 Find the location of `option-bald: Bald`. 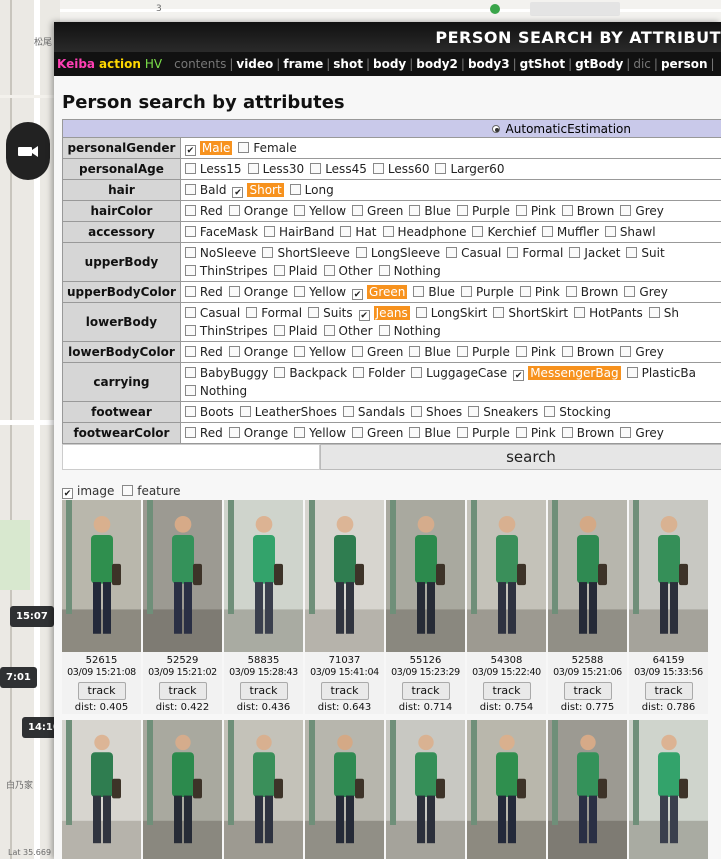

option-bald: Bald is located at coordinates (205, 190).